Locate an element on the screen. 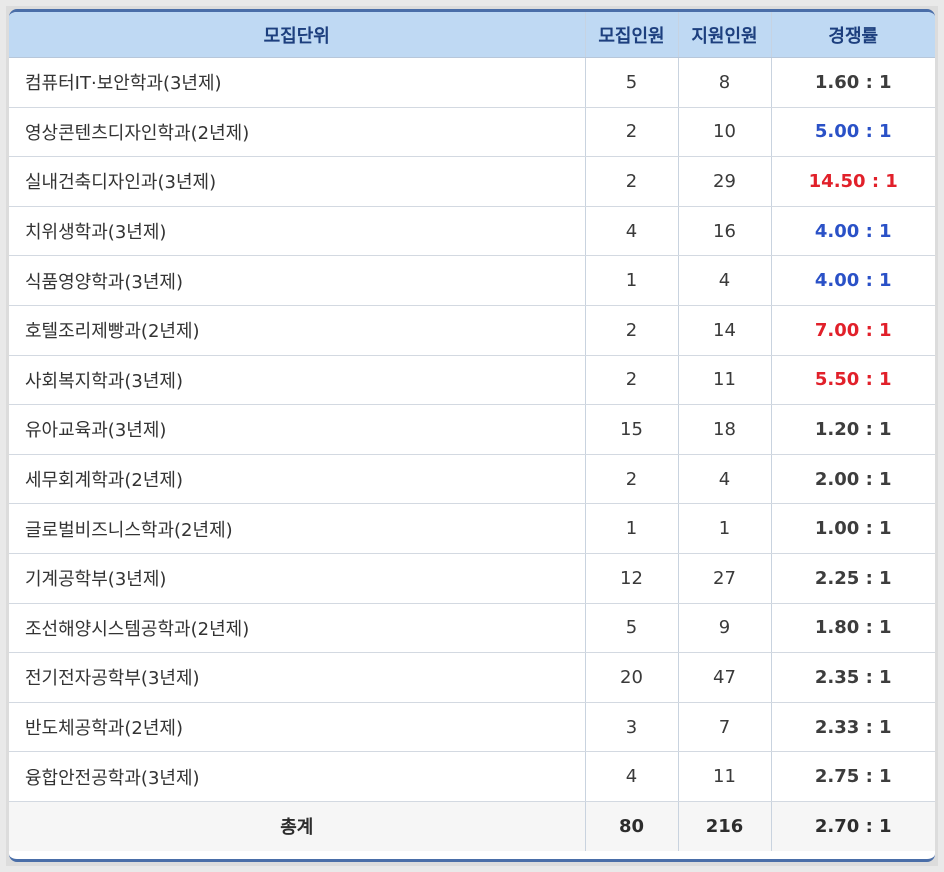  header-rate: 경쟁률 is located at coordinates (853, 35).